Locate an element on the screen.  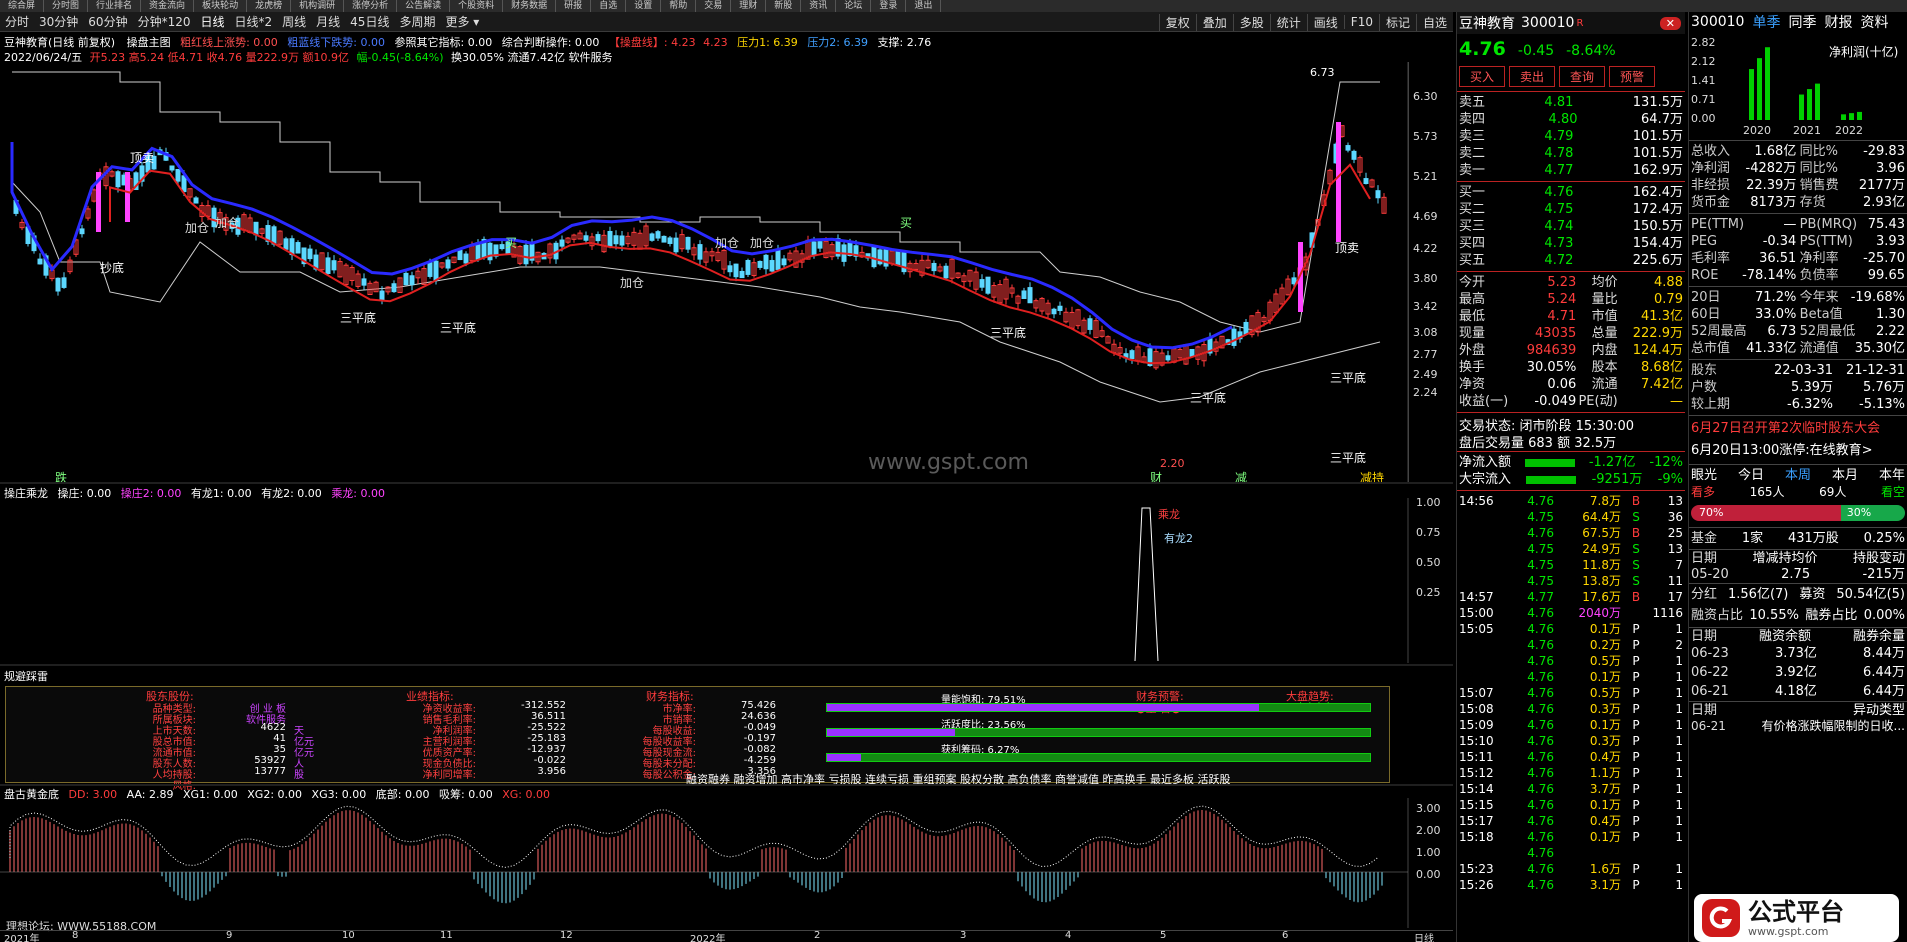
panel-title: 规避踩雷 is located at coordinates (26, 676).